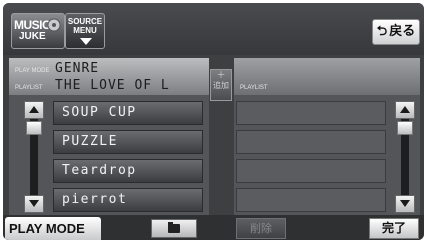  What do you see at coordinates (85, 21) in the screenshot?
I see `source-menu-line1: SOURCE` at bounding box center [85, 21].